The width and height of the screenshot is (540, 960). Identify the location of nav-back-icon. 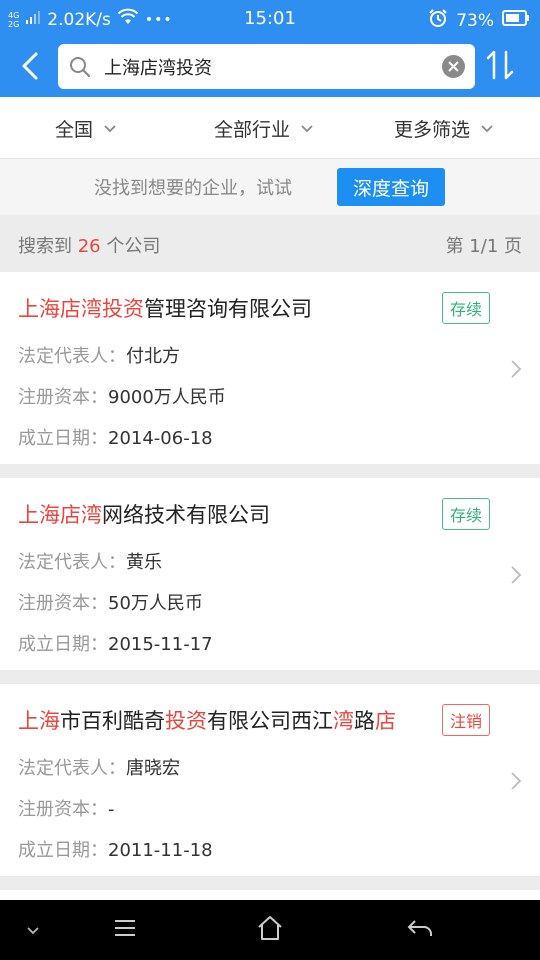
(420, 930).